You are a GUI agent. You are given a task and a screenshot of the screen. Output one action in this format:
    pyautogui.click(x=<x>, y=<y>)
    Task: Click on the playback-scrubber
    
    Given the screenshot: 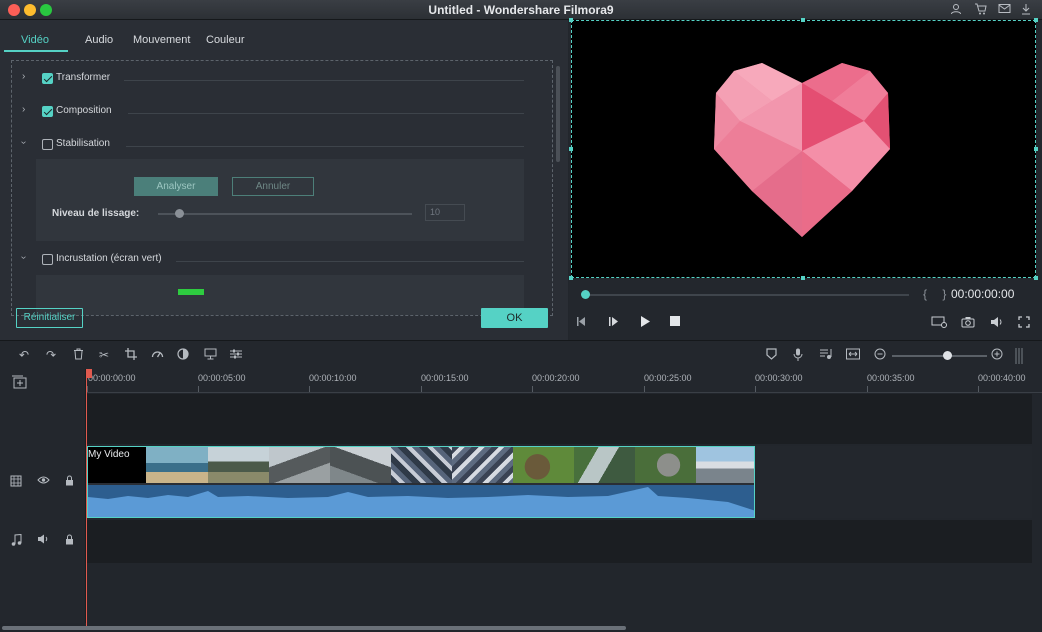 What is the action you would take?
    pyautogui.click(x=746, y=295)
    